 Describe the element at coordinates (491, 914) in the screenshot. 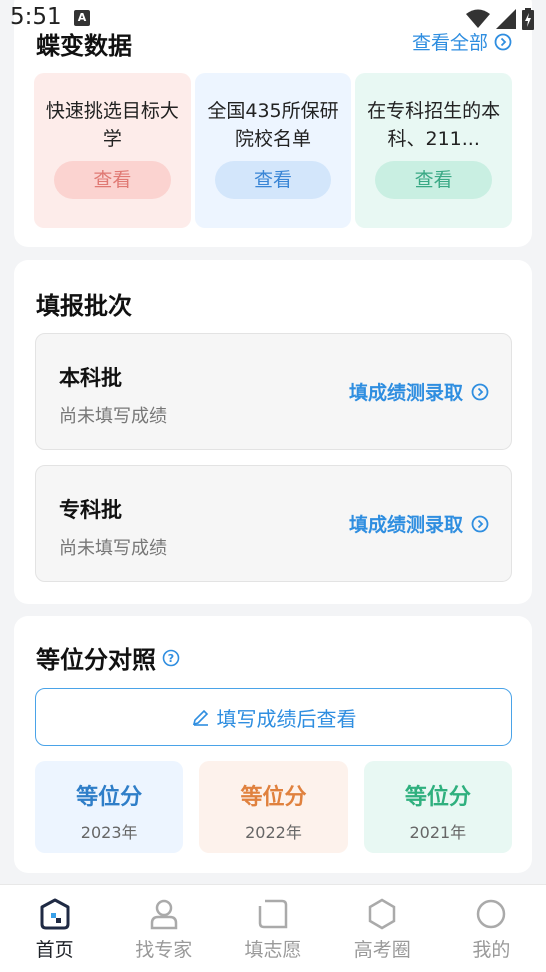

I see `circle-icon` at that location.